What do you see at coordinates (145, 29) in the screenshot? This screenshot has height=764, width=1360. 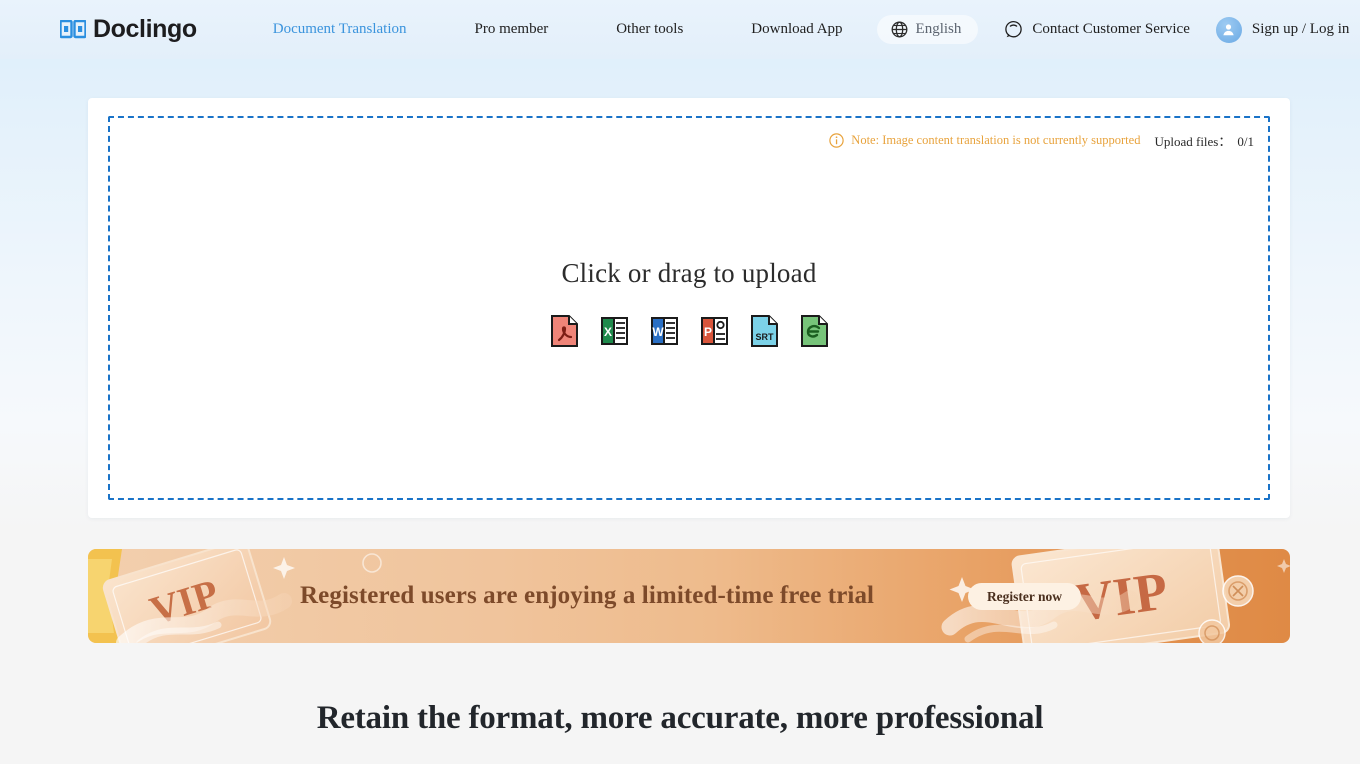 I see `brand-name: Doclingo` at bounding box center [145, 29].